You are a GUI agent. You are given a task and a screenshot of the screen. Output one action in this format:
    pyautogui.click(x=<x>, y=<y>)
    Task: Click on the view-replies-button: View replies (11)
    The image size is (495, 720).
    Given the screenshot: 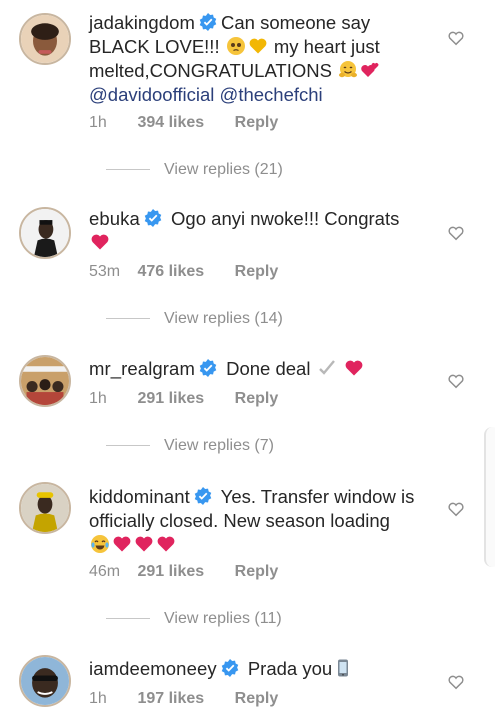 What is the action you would take?
    pyautogui.click(x=185, y=619)
    